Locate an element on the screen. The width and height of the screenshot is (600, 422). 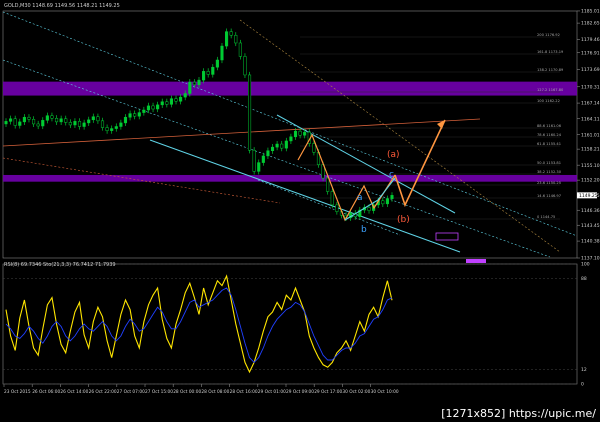
price-pane-title: GOLD,M30 1148.69 1149.56 1148.21 1149.25 is located at coordinates (62, 6).